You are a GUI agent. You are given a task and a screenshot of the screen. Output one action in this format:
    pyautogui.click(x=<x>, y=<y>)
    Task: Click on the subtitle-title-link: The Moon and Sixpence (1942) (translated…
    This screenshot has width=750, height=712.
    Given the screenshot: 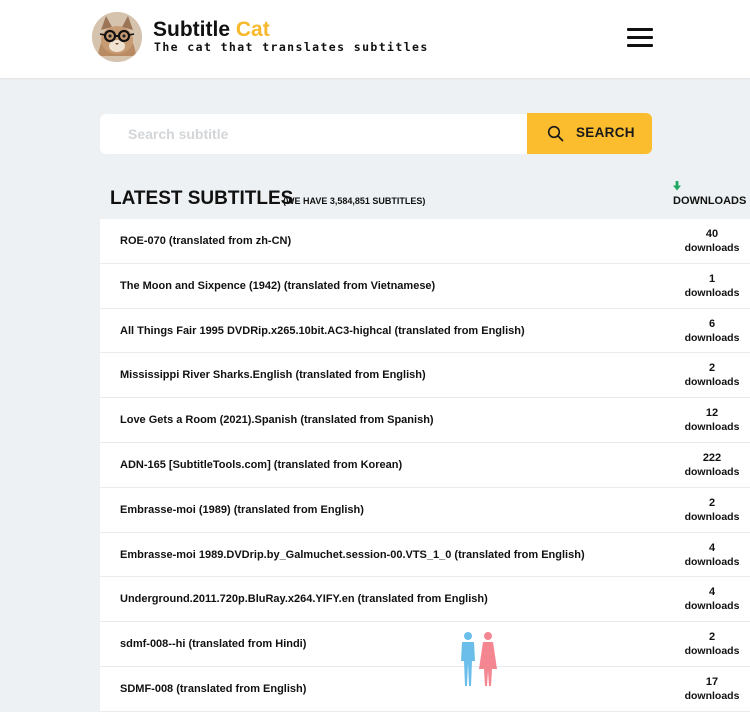 What is the action you would take?
    pyautogui.click(x=277, y=286)
    